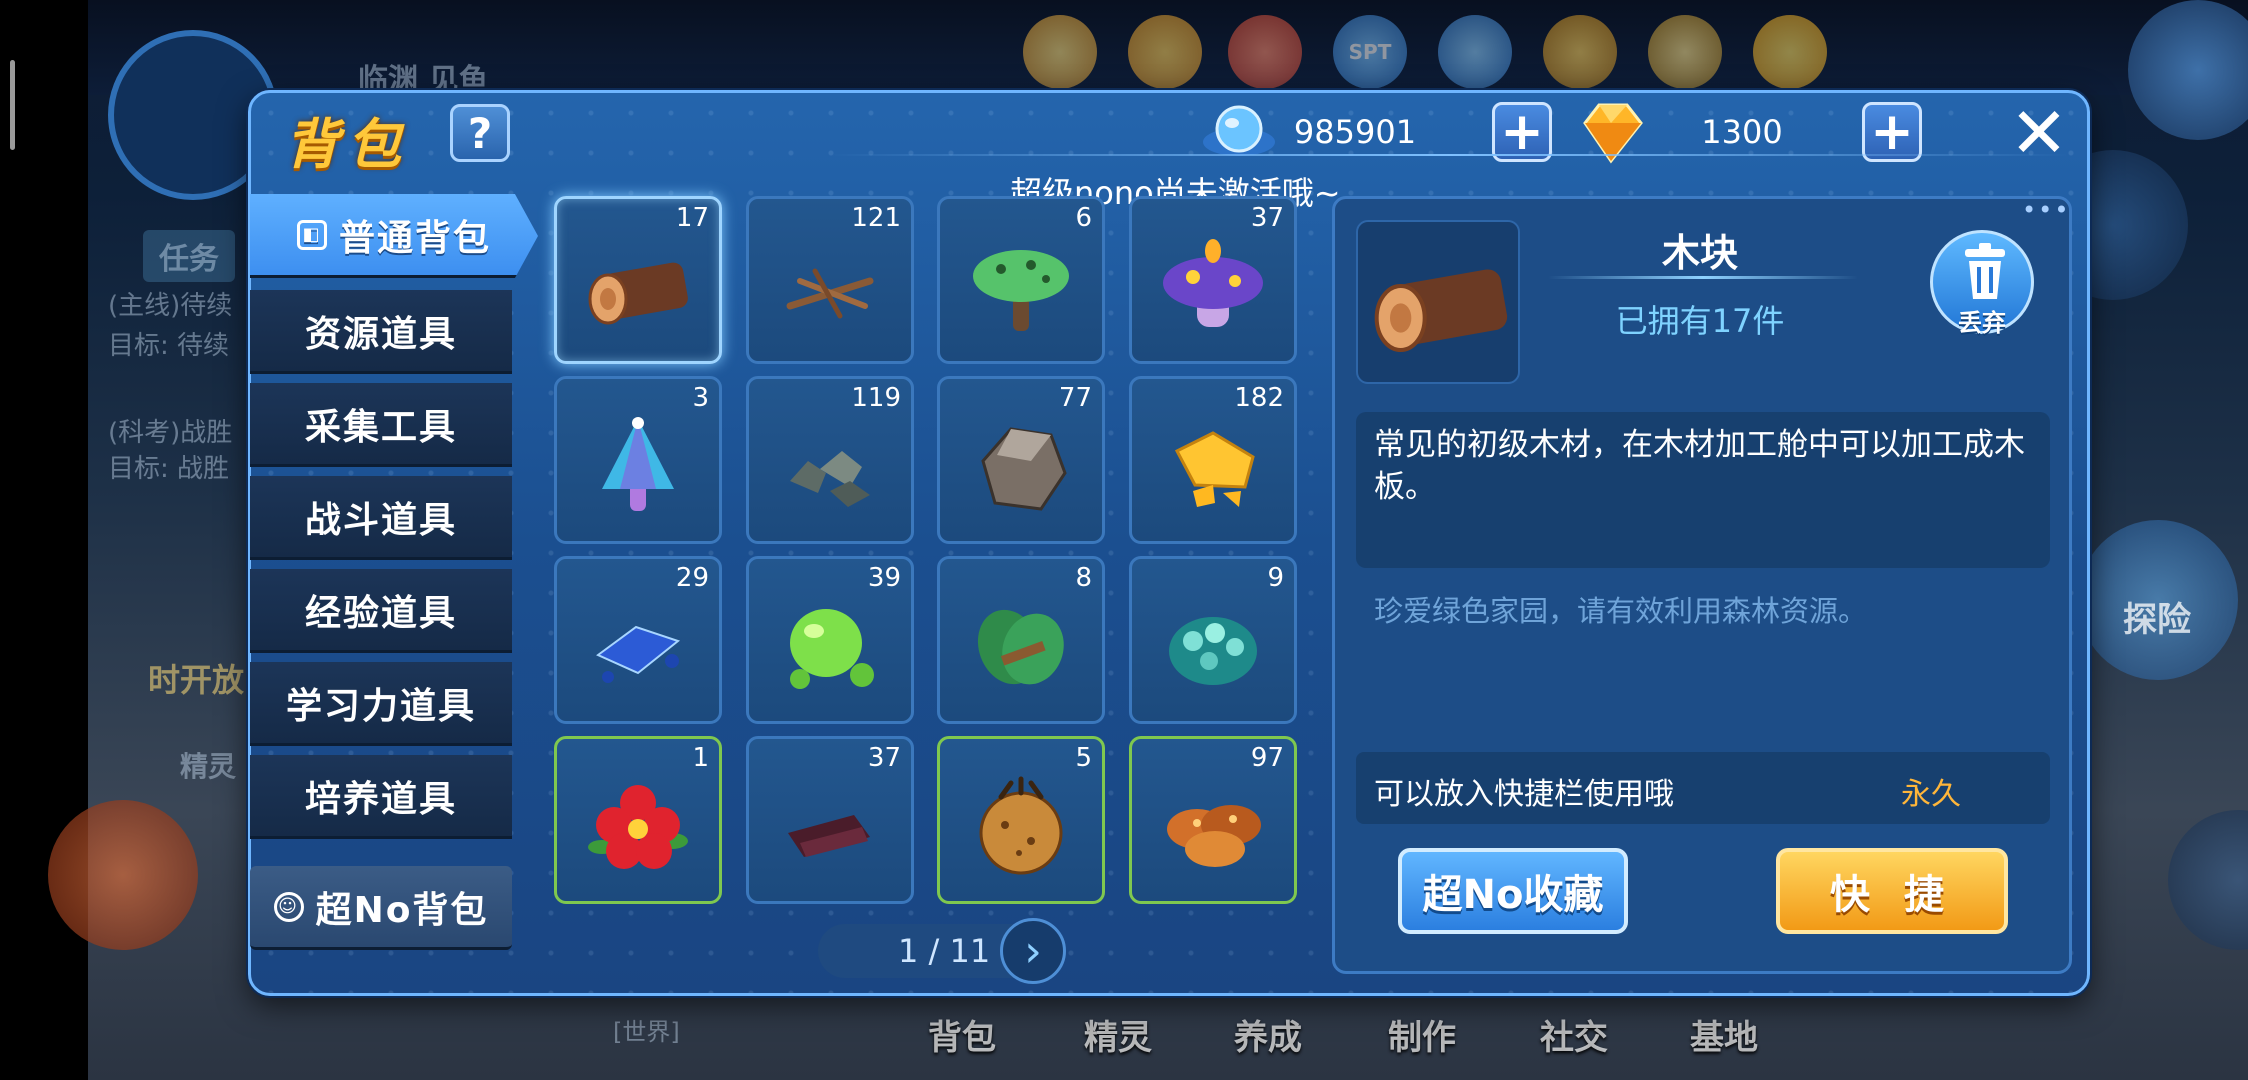 This screenshot has width=2248, height=1080. Describe the element at coordinates (2039, 133) in the screenshot. I see `close-button: ✕` at that location.